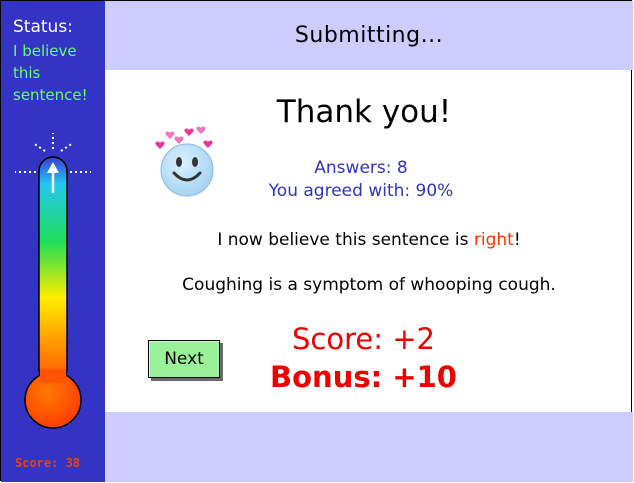  What do you see at coordinates (53, 281) in the screenshot?
I see `thermometer-icon` at bounding box center [53, 281].